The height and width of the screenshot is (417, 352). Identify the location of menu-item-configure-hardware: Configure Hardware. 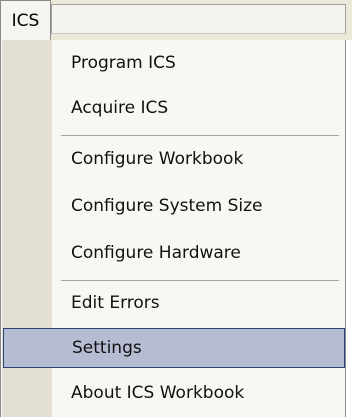
(173, 253).